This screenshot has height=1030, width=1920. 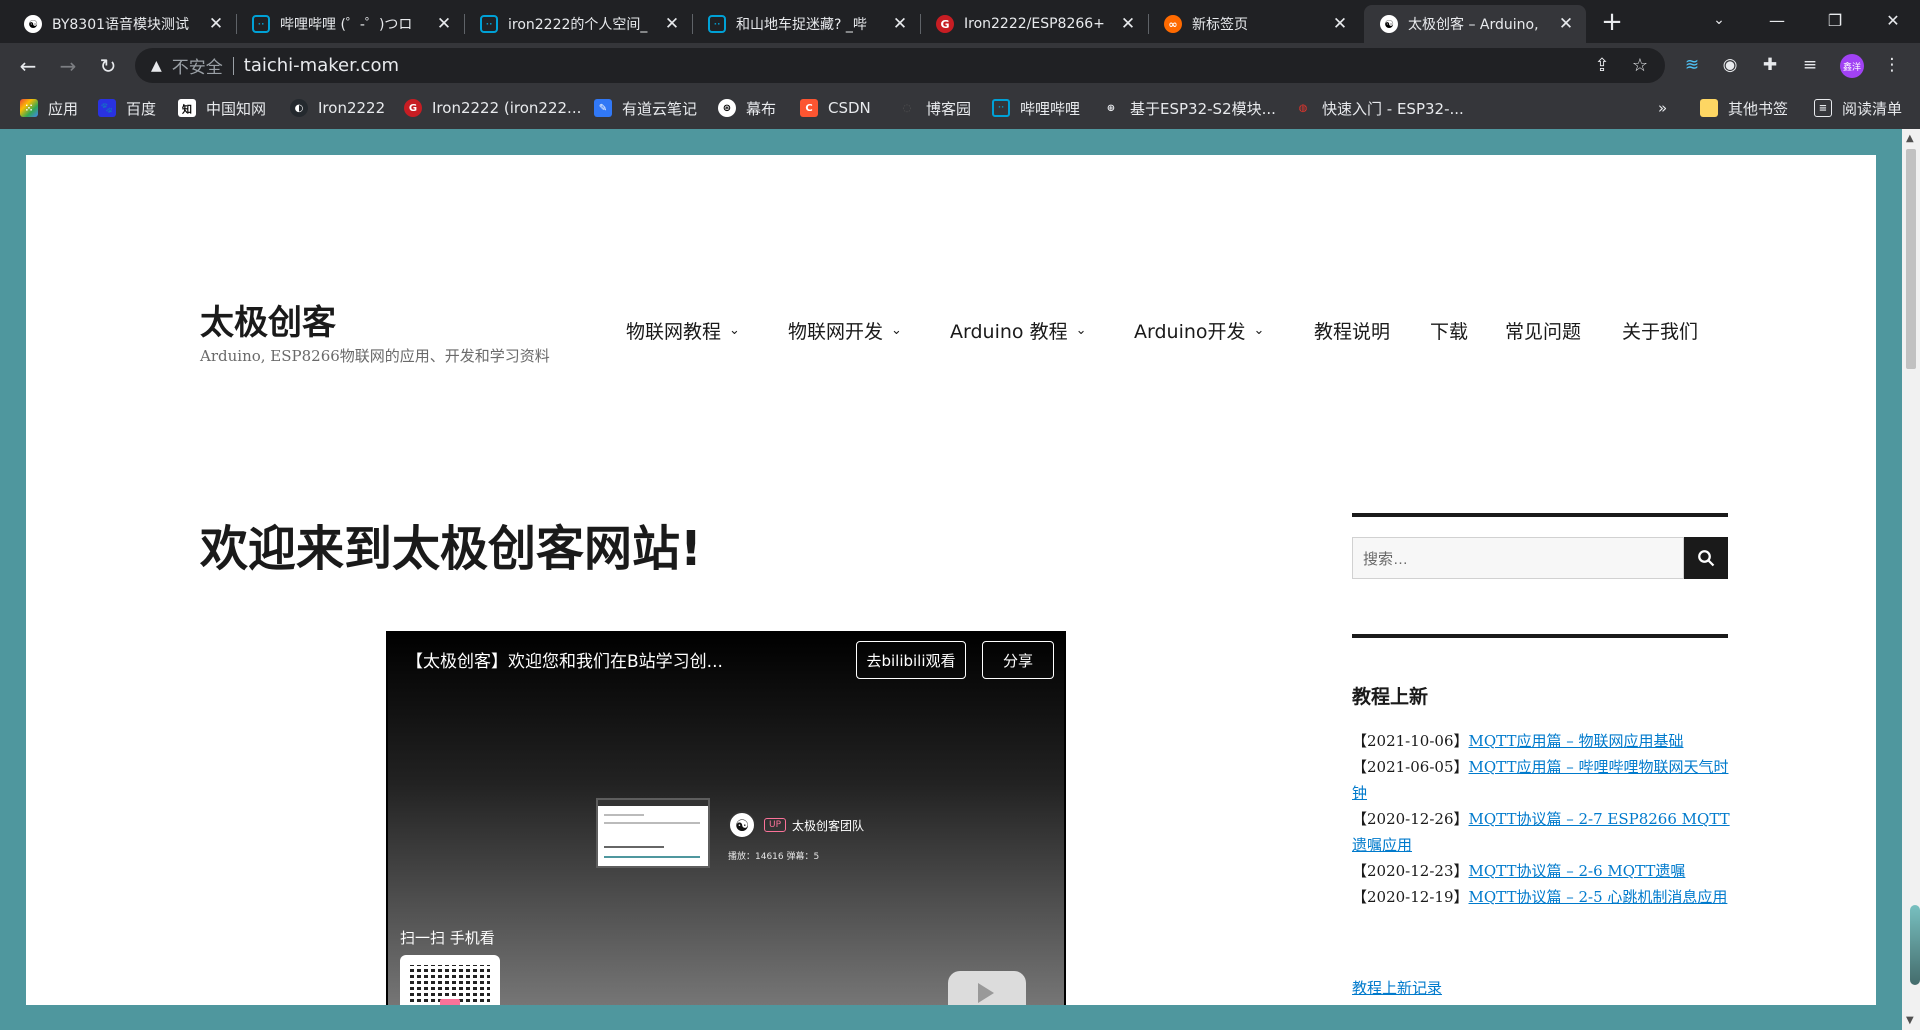 I want to click on new-tab-page-icon: ∞, so click(x=1173, y=24).